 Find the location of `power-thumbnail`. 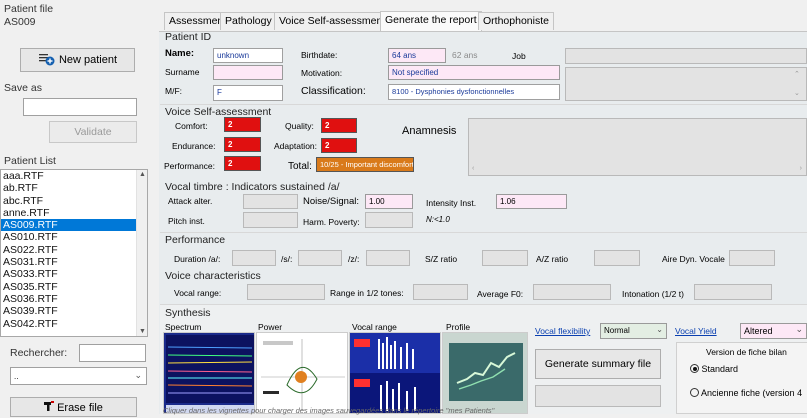

power-thumbnail is located at coordinates (302, 373).